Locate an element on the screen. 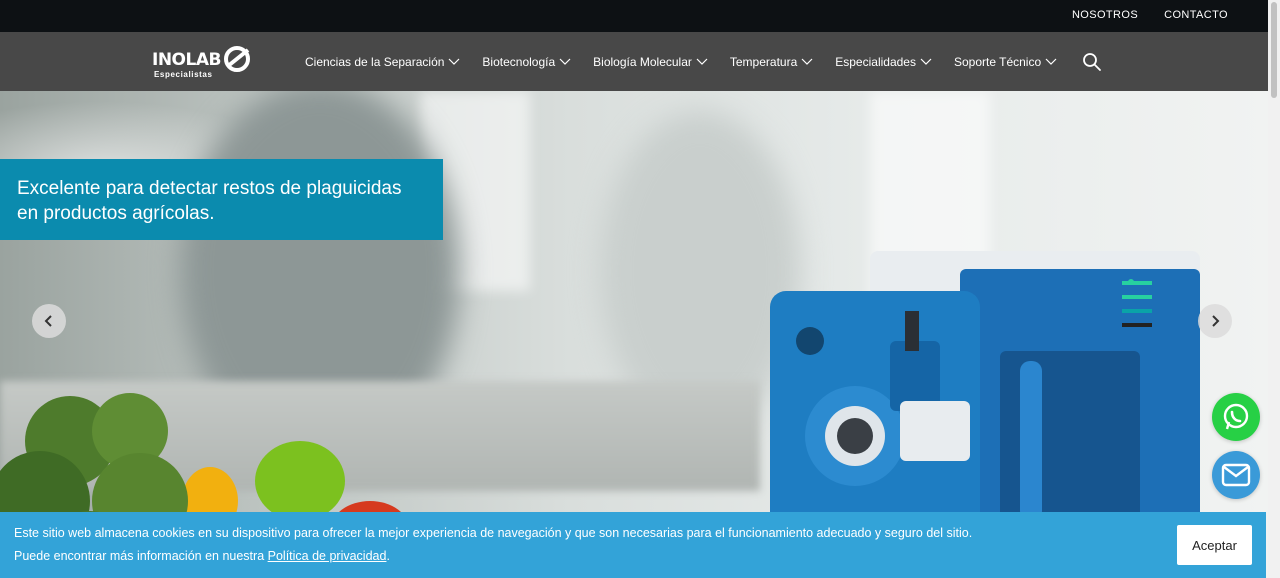  contacto-link: CONTACTO is located at coordinates (1196, 15).